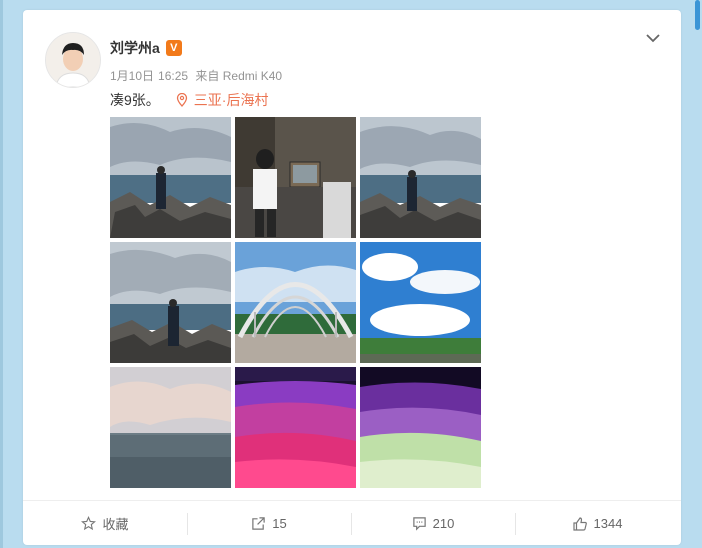 Image resolution: width=702 pixels, height=548 pixels. I want to click on scrollbar, so click(698, 274).